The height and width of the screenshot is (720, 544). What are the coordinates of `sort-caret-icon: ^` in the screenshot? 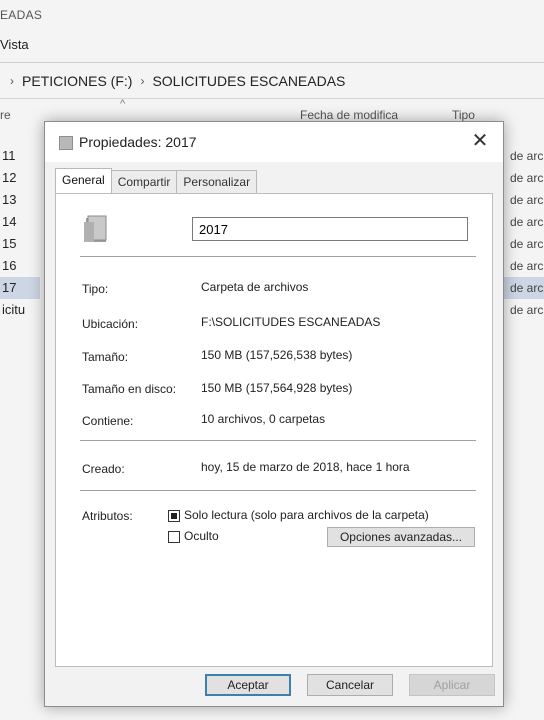 It's located at (123, 104).